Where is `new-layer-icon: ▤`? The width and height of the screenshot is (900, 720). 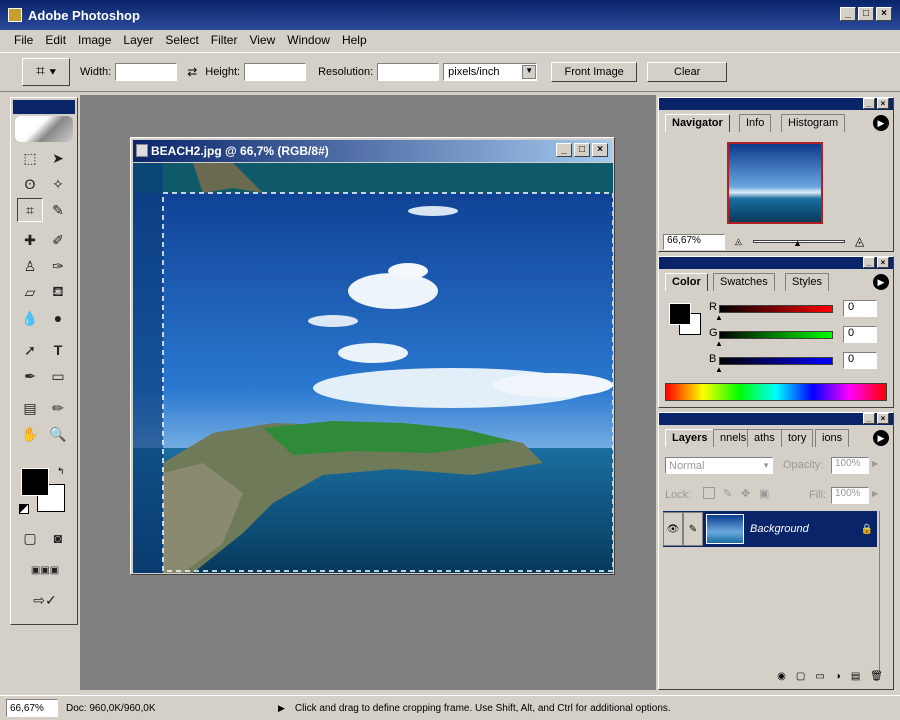
new-layer-icon: ▤ is located at coordinates (855, 679).